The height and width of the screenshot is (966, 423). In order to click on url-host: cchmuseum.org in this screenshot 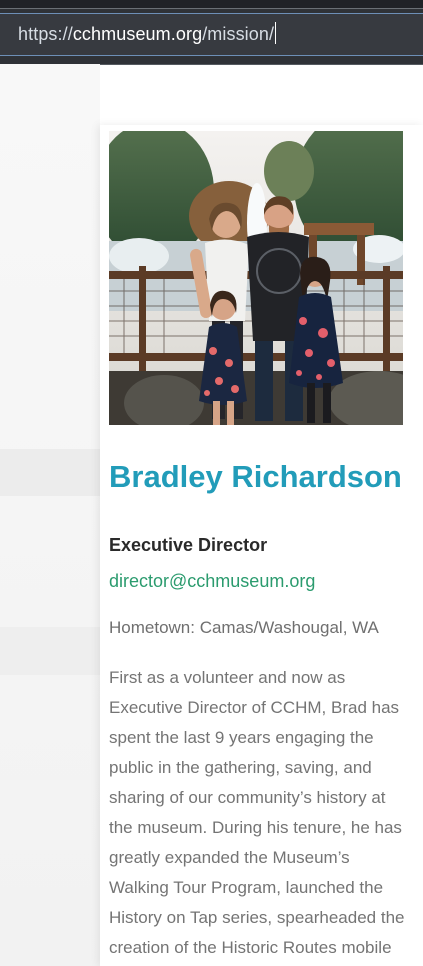, I will do `click(137, 34)`.